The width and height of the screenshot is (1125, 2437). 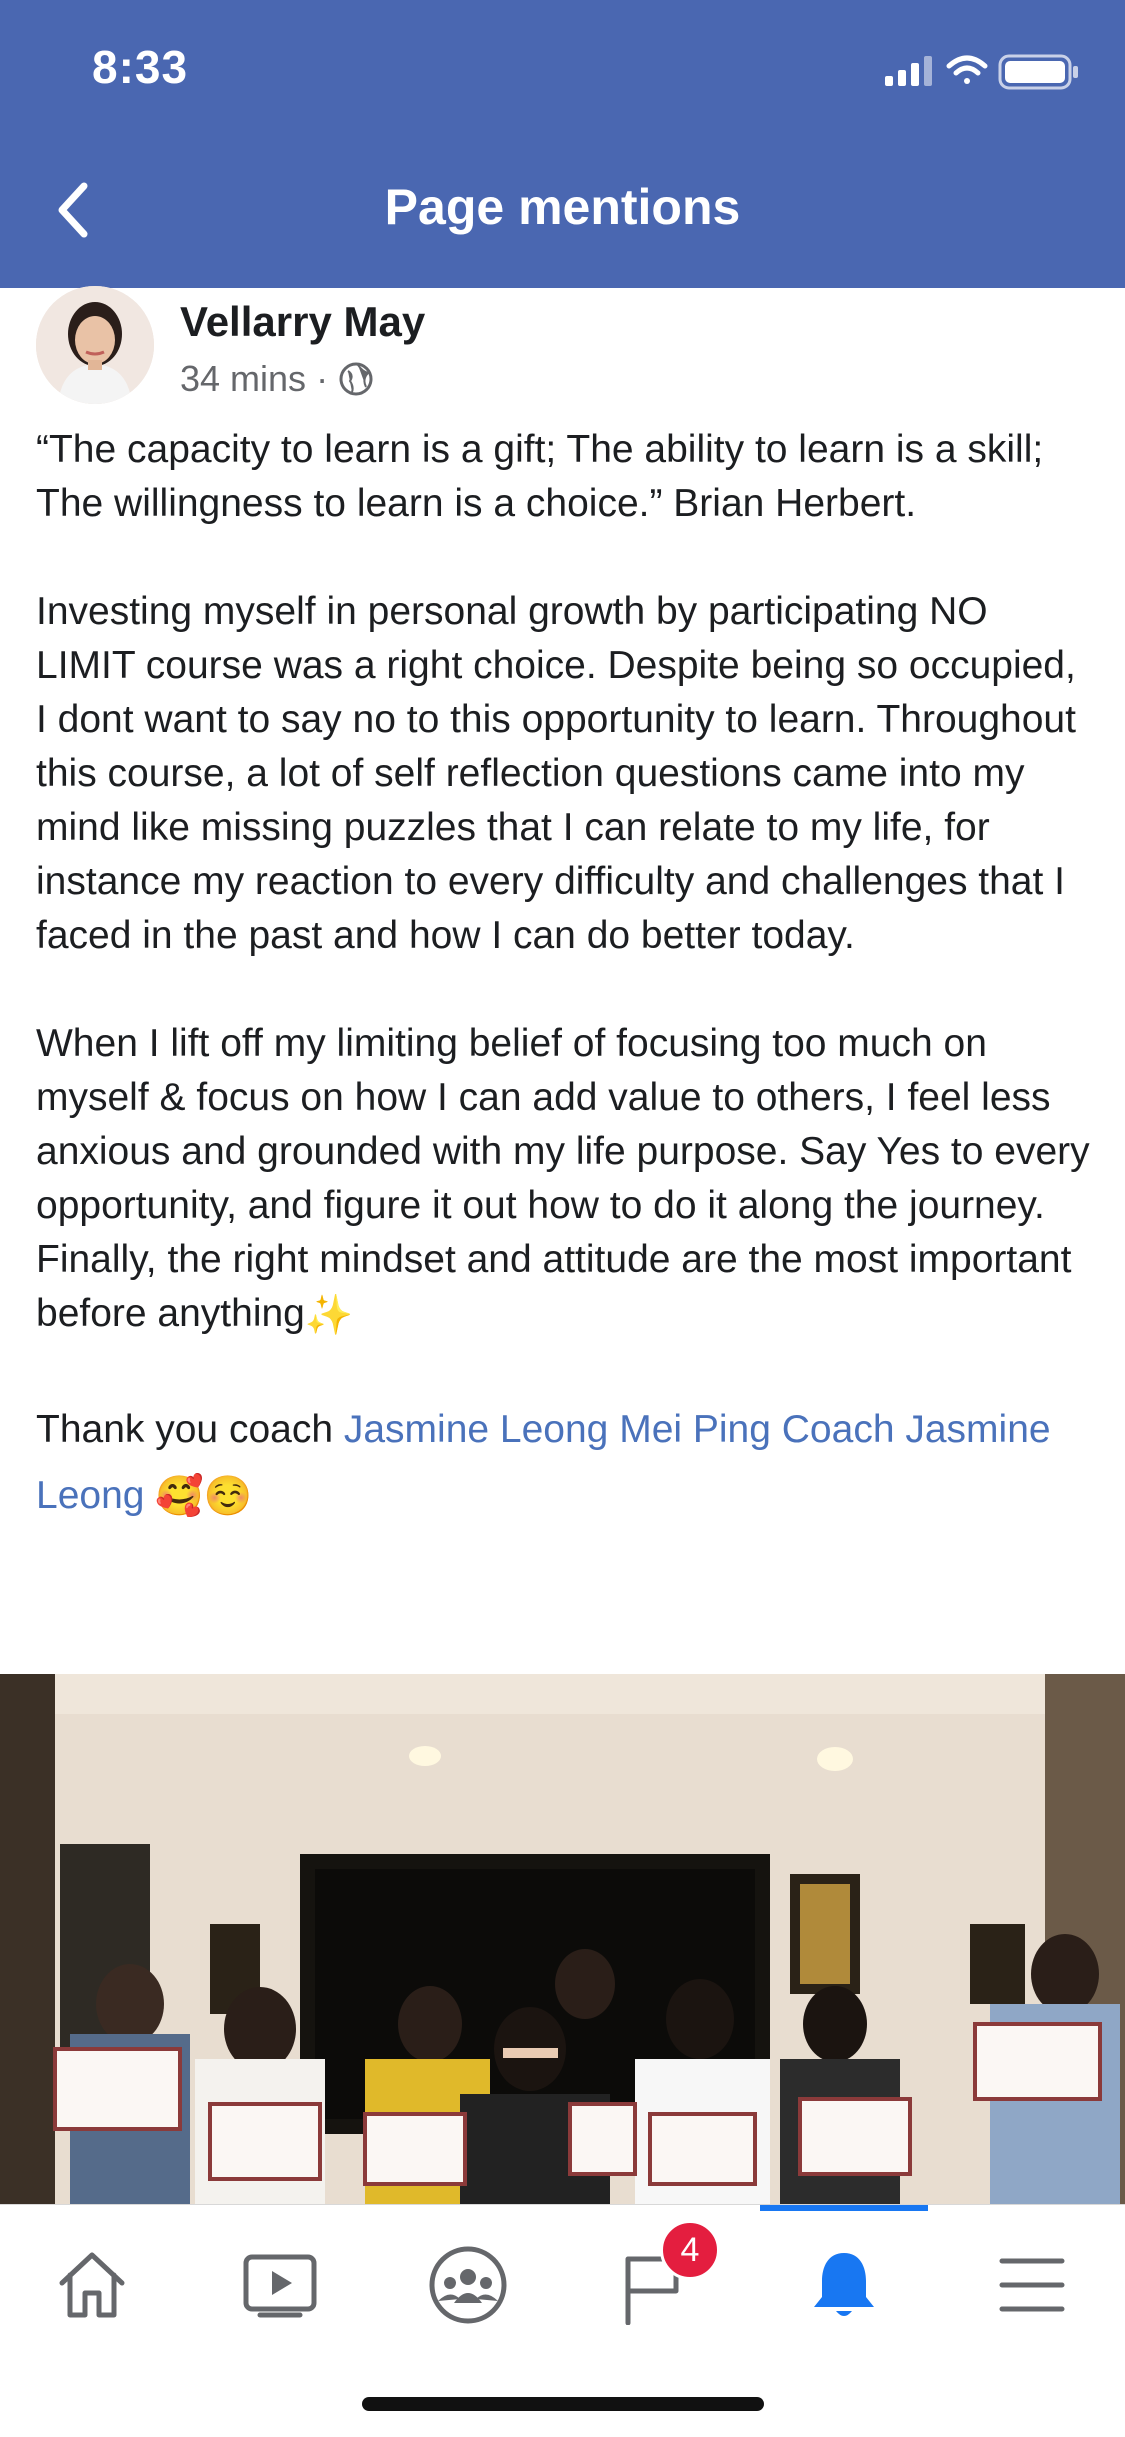 I want to click on post-time: 34 mins, so click(x=243, y=379).